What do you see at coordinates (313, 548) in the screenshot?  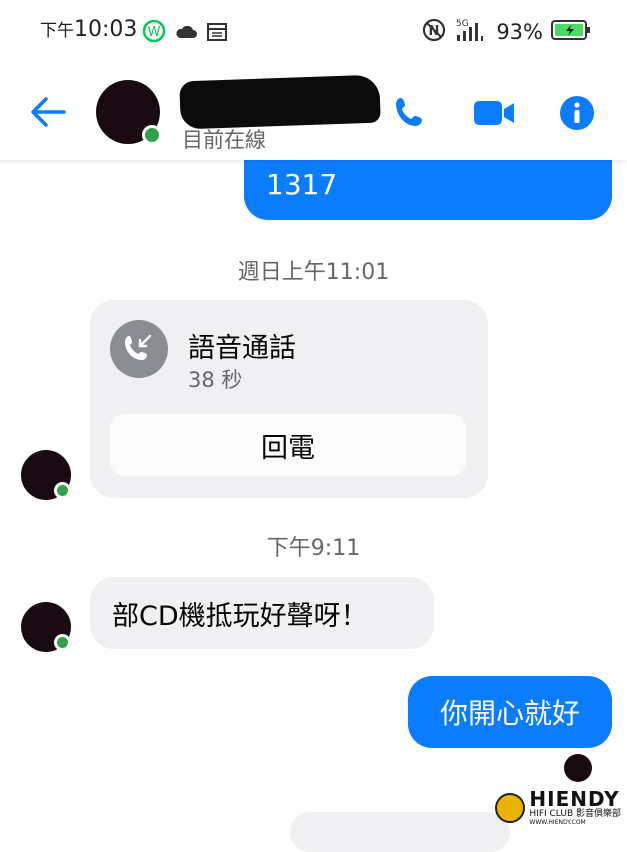 I see `message-timestamp: 下午9:11` at bounding box center [313, 548].